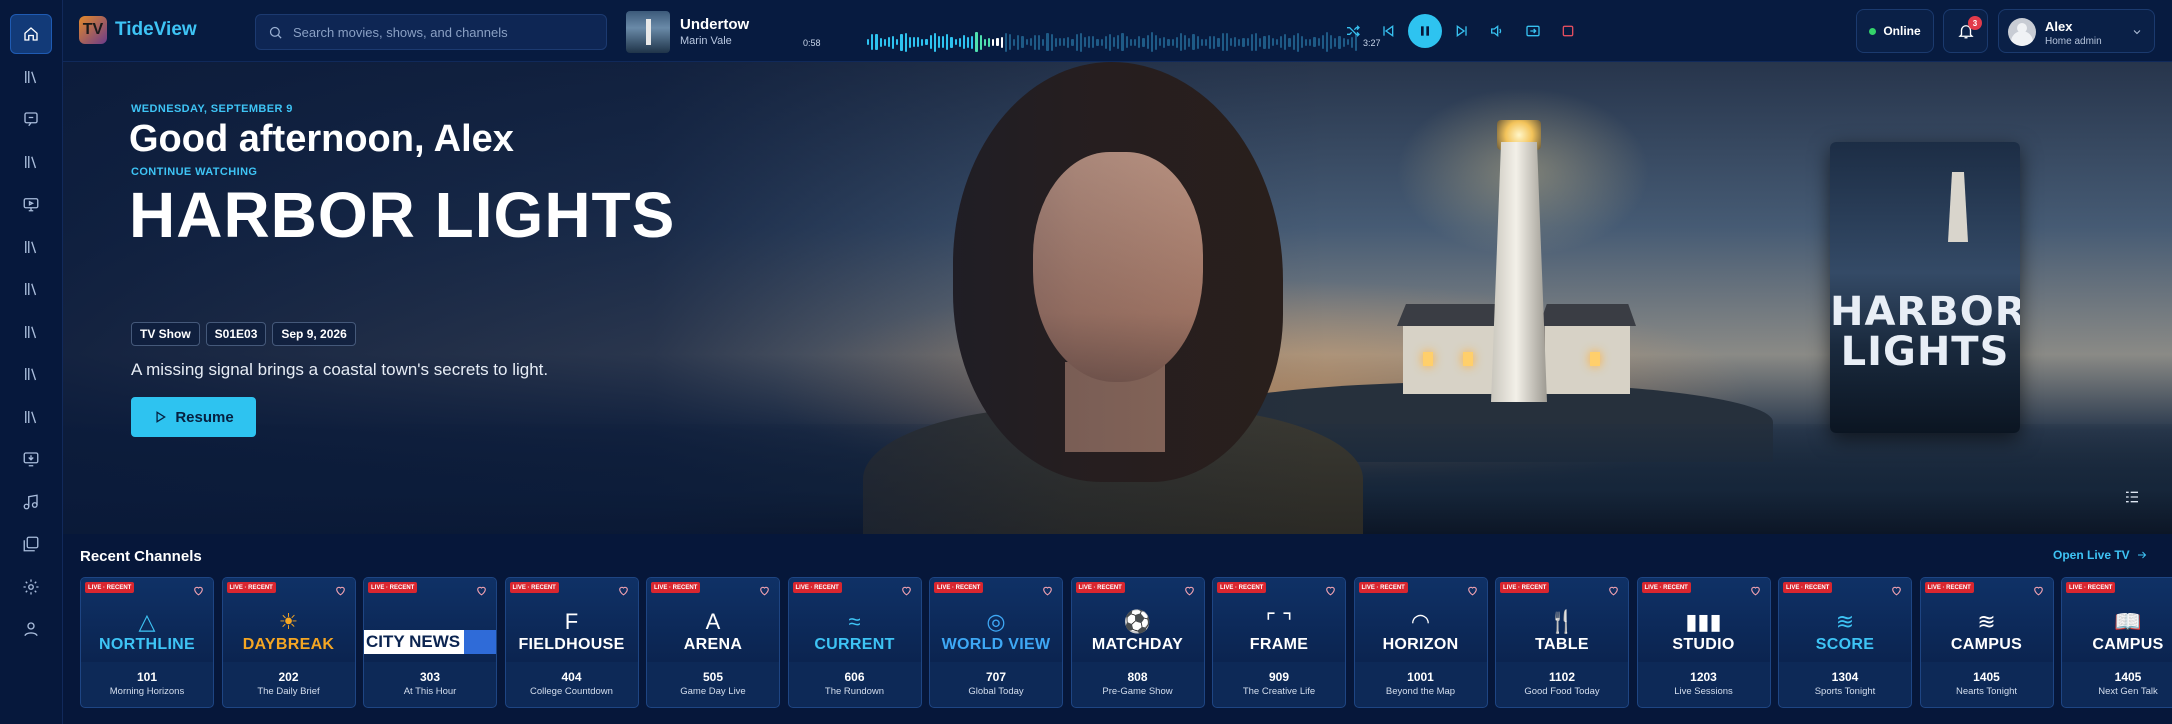 Image resolution: width=2172 pixels, height=724 pixels. I want to click on sidebar-item-messages, so click(31, 119).